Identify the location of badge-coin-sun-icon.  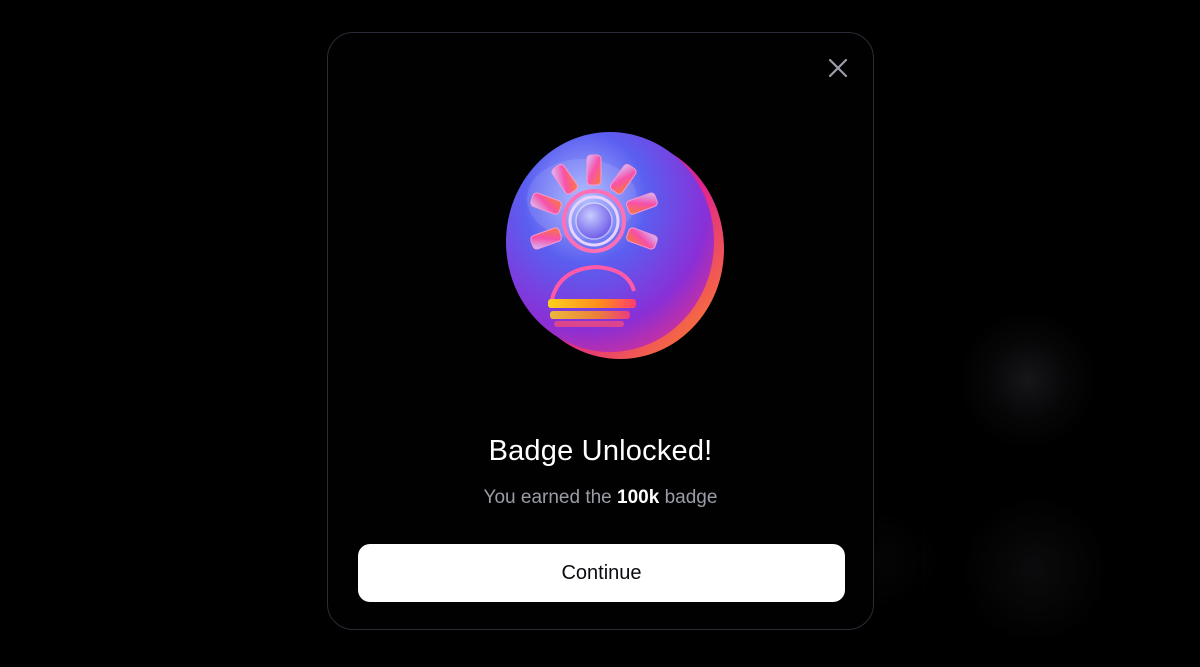
(615, 245).